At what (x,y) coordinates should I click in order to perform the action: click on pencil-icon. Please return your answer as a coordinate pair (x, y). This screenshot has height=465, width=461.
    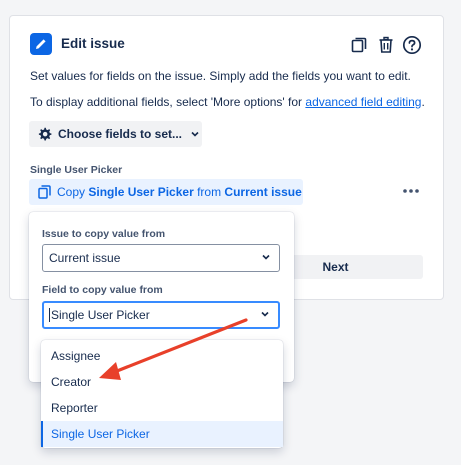
    Looking at the image, I should click on (41, 44).